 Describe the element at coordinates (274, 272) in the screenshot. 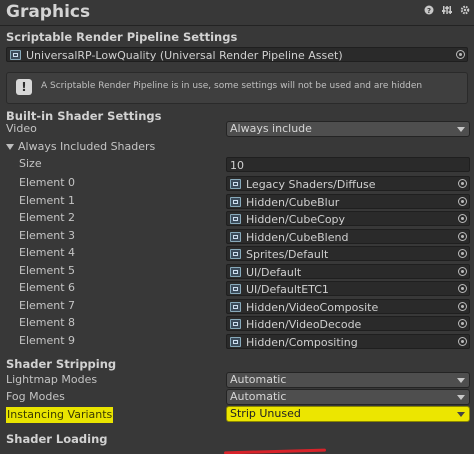

I see `shader-object-value: UI/Default` at that location.